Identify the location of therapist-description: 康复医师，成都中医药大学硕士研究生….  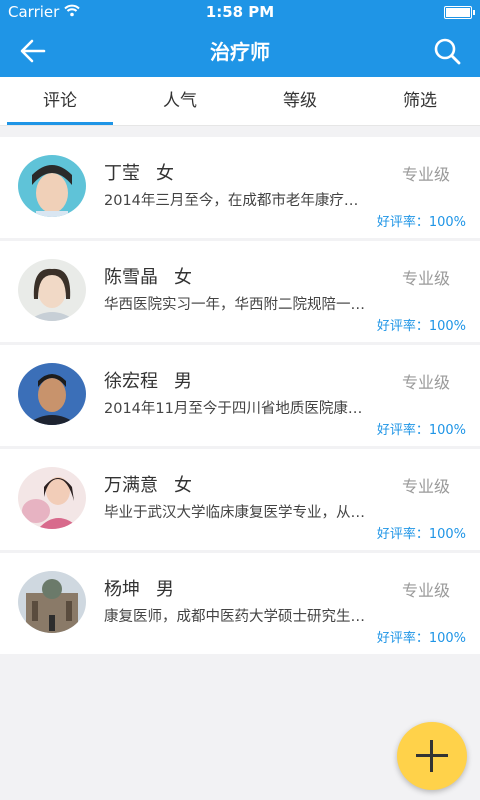
(234, 617).